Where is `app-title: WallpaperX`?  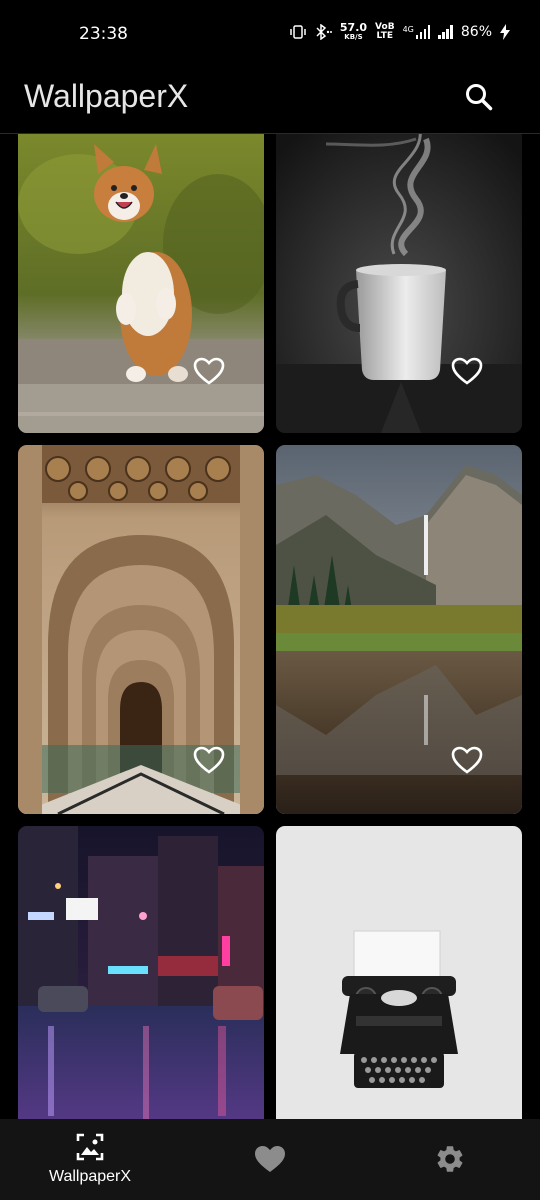 app-title: WallpaperX is located at coordinates (106, 96).